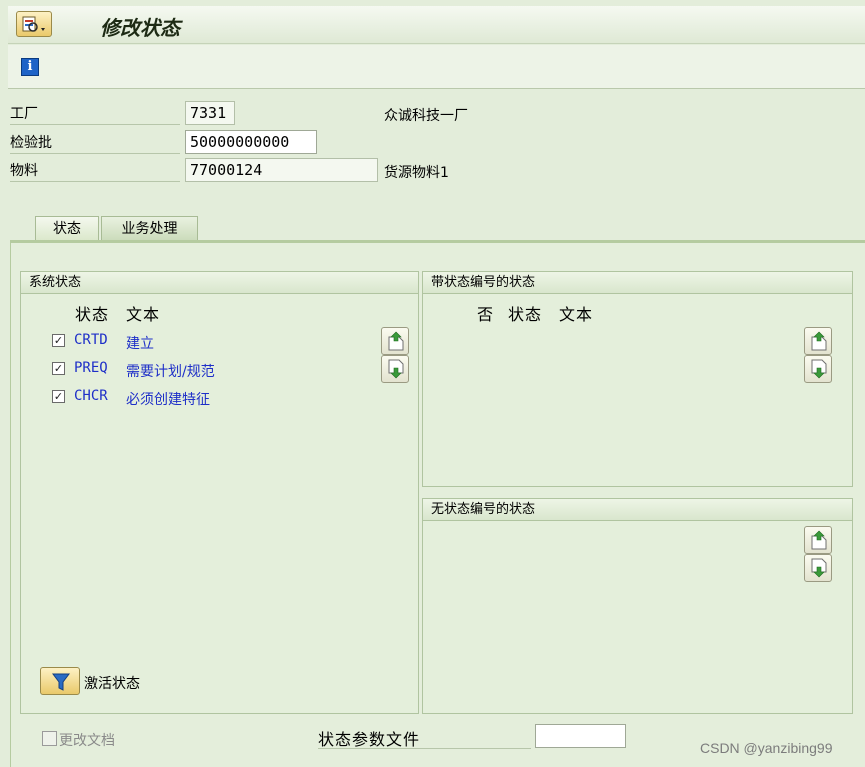  What do you see at coordinates (91, 368) in the screenshot?
I see `status-code: PREQ` at bounding box center [91, 368].